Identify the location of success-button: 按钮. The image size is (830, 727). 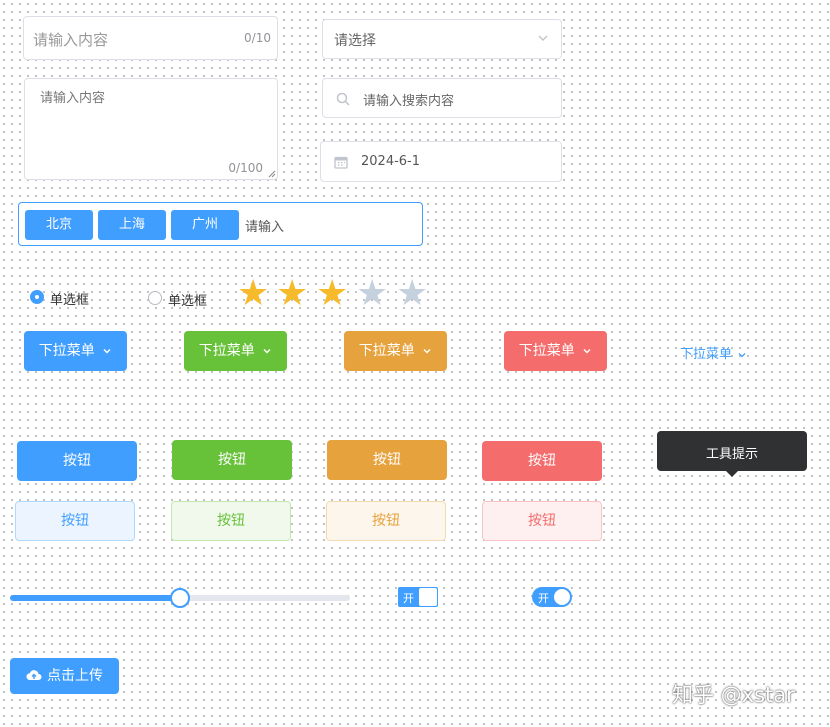
(232, 460).